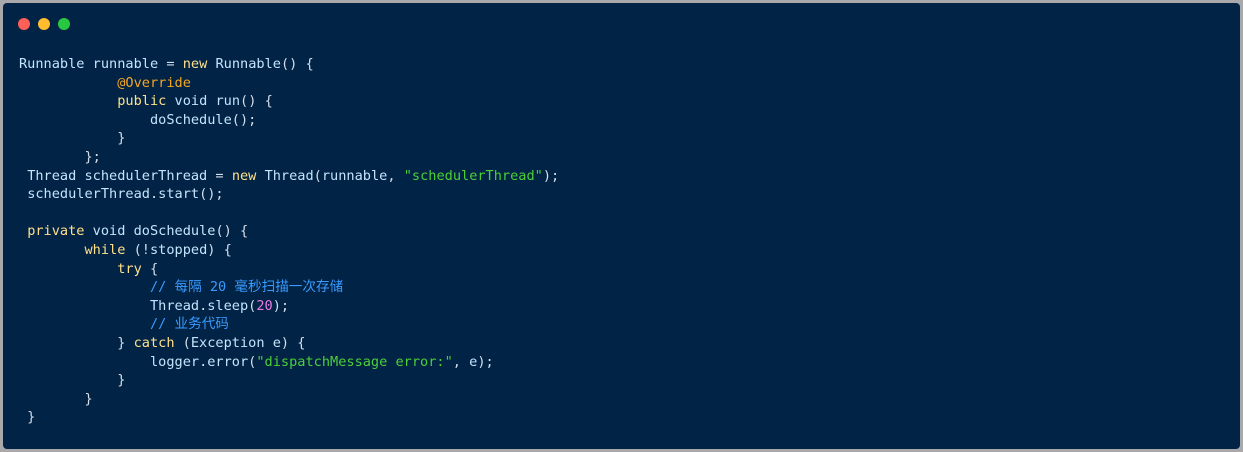 This screenshot has width=1243, height=452. Describe the element at coordinates (289, 231) in the screenshot. I see `code-line: private void doSchedule() {` at that location.